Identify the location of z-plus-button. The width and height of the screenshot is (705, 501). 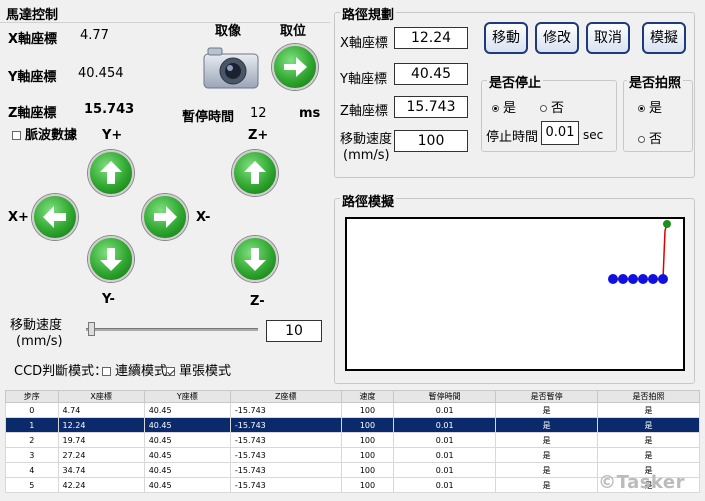
(255, 173).